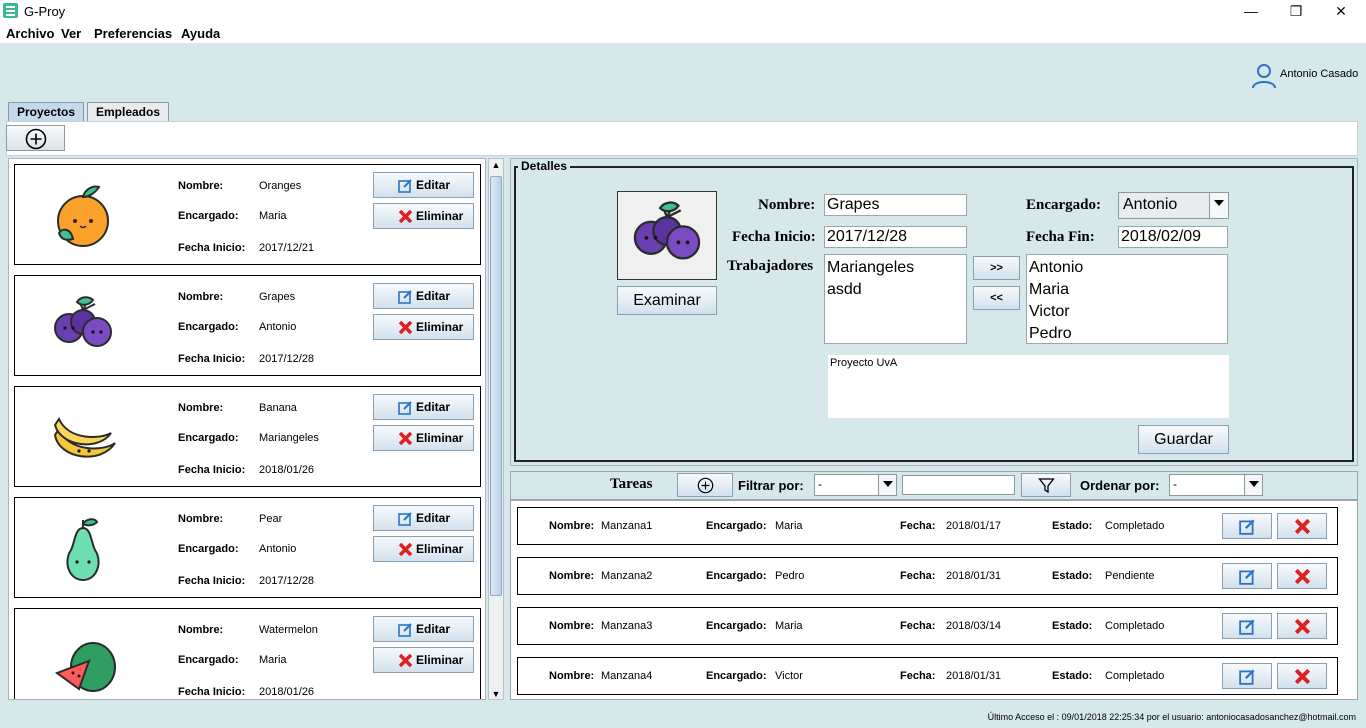 Image resolution: width=1366 pixels, height=728 pixels. Describe the element at coordinates (895, 205) in the screenshot. I see `nombre-field: Grapes` at that location.